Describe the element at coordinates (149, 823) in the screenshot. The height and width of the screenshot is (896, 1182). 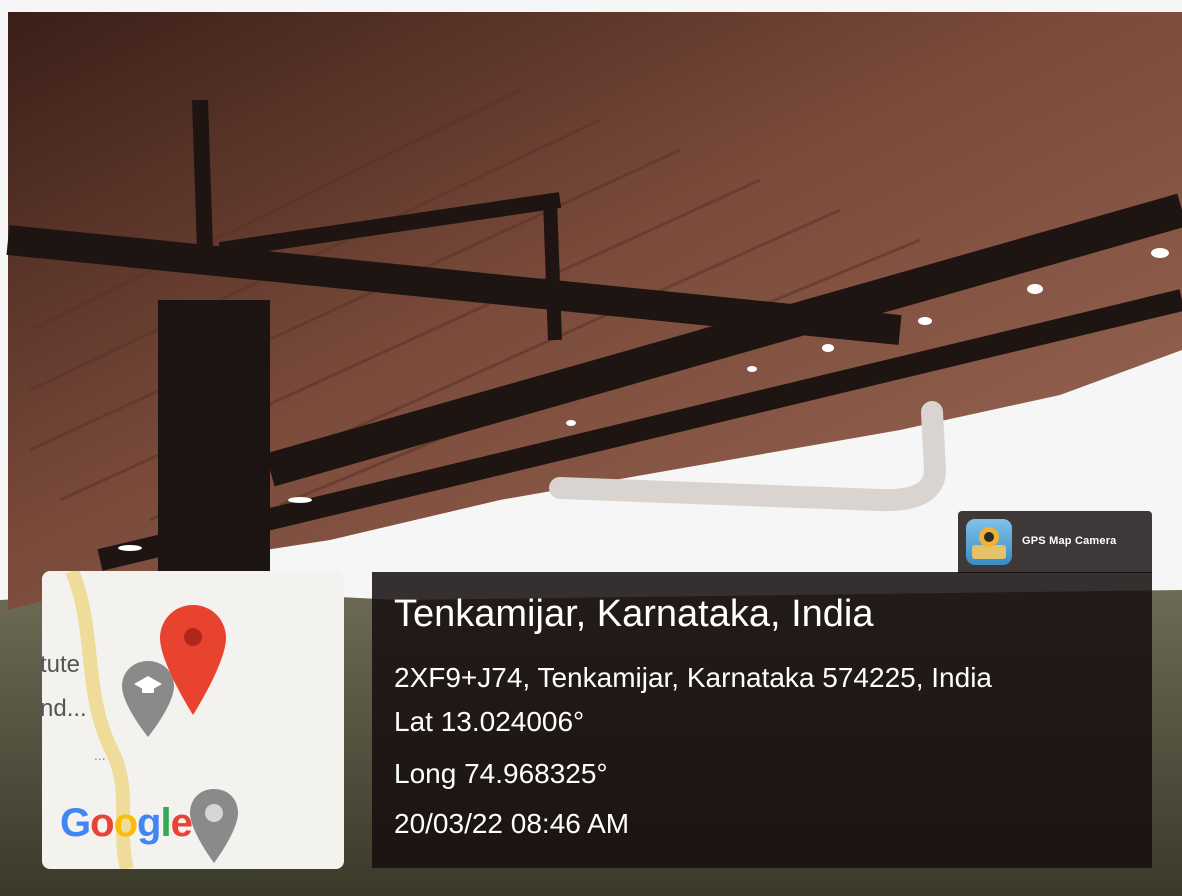
I see `google-logo-letter: g` at that location.